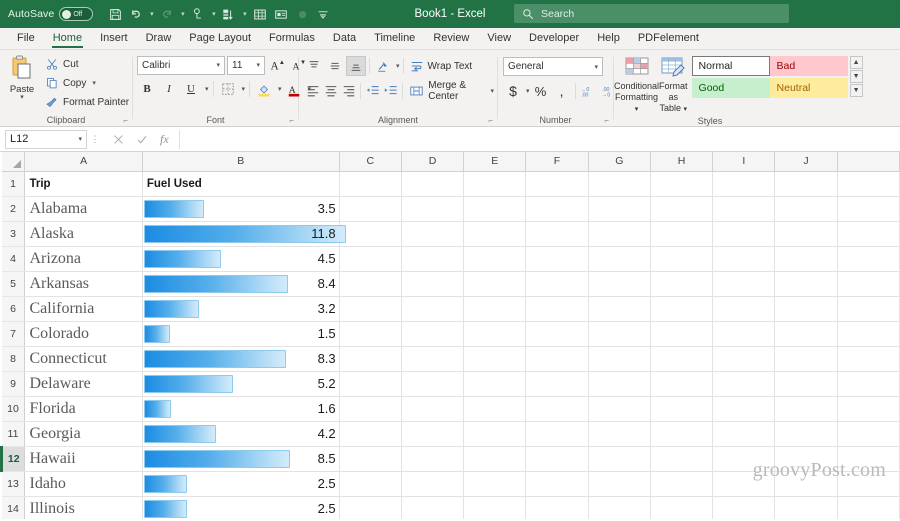 Image resolution: width=900 pixels, height=521 pixels. What do you see at coordinates (682, 484) in the screenshot?
I see `cell-h13` at bounding box center [682, 484].